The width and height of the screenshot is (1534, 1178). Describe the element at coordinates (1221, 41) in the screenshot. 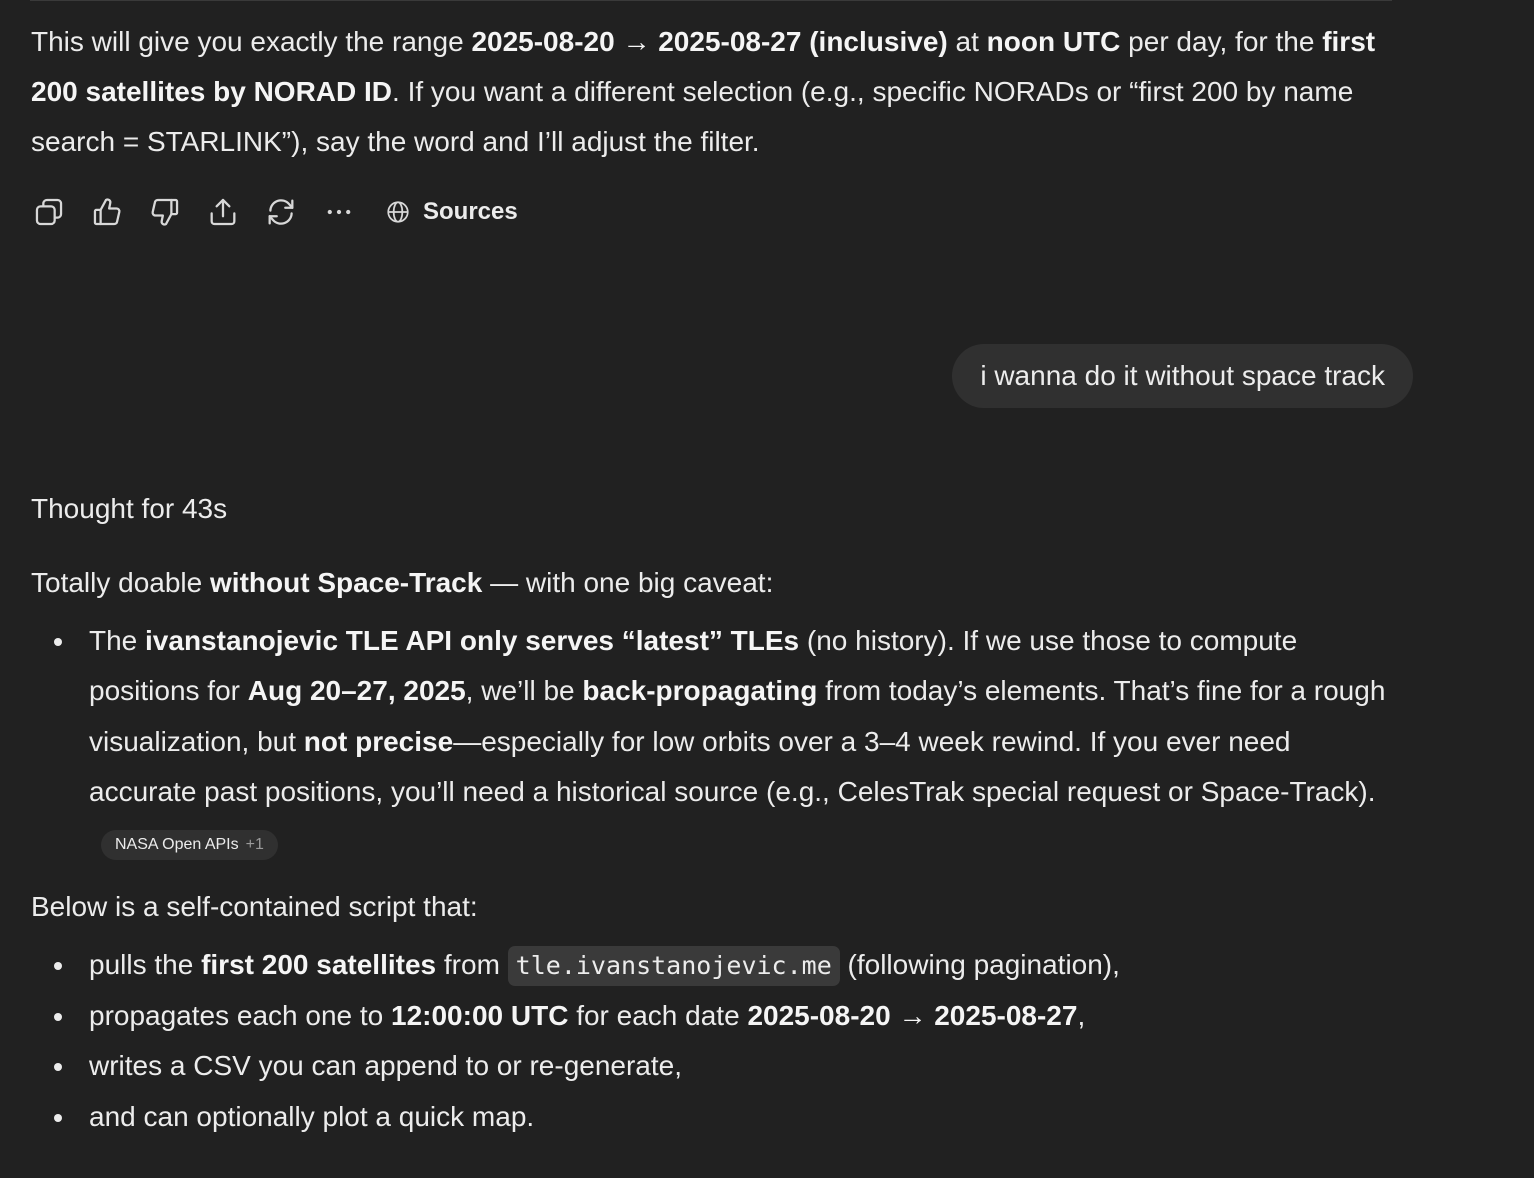

I see `intro-text: per day, for the` at that location.